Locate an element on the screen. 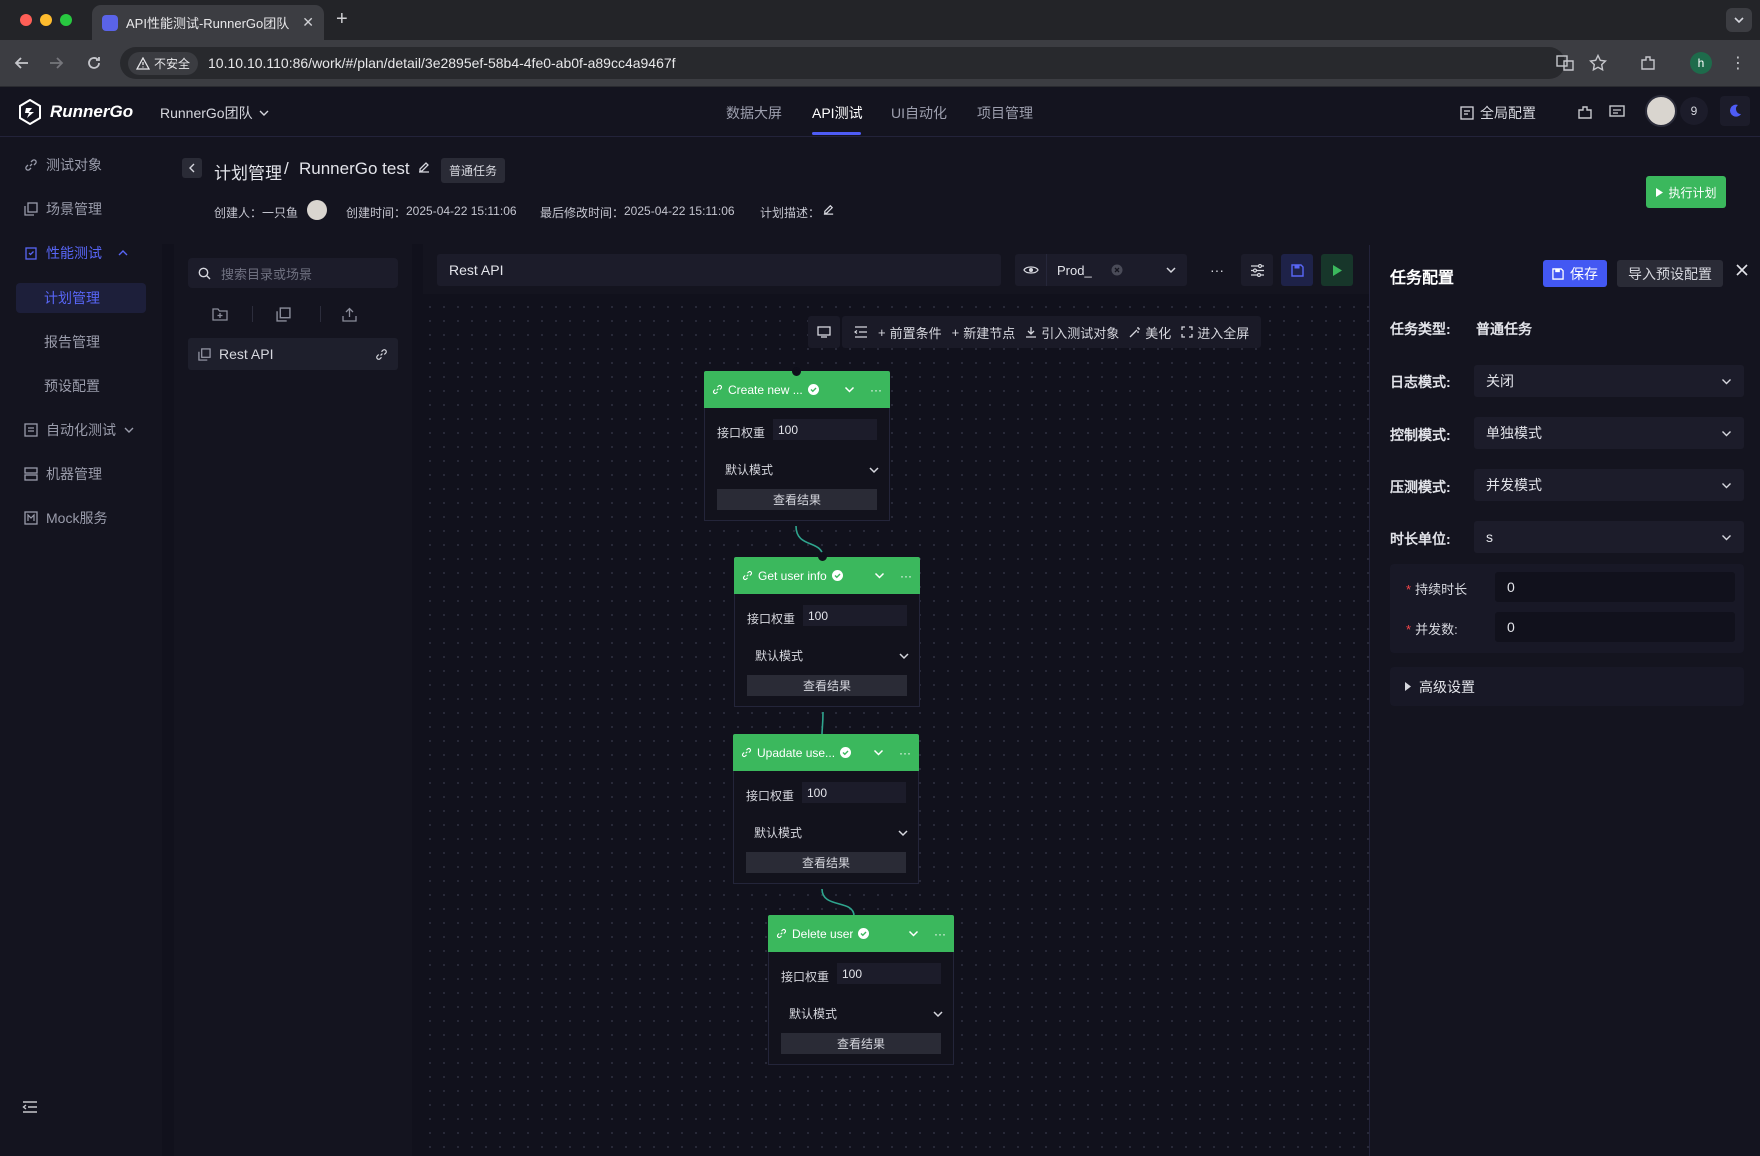 Image resolution: width=1760 pixels, height=1156 pixels. save-config-button: 保存 is located at coordinates (1575, 273).